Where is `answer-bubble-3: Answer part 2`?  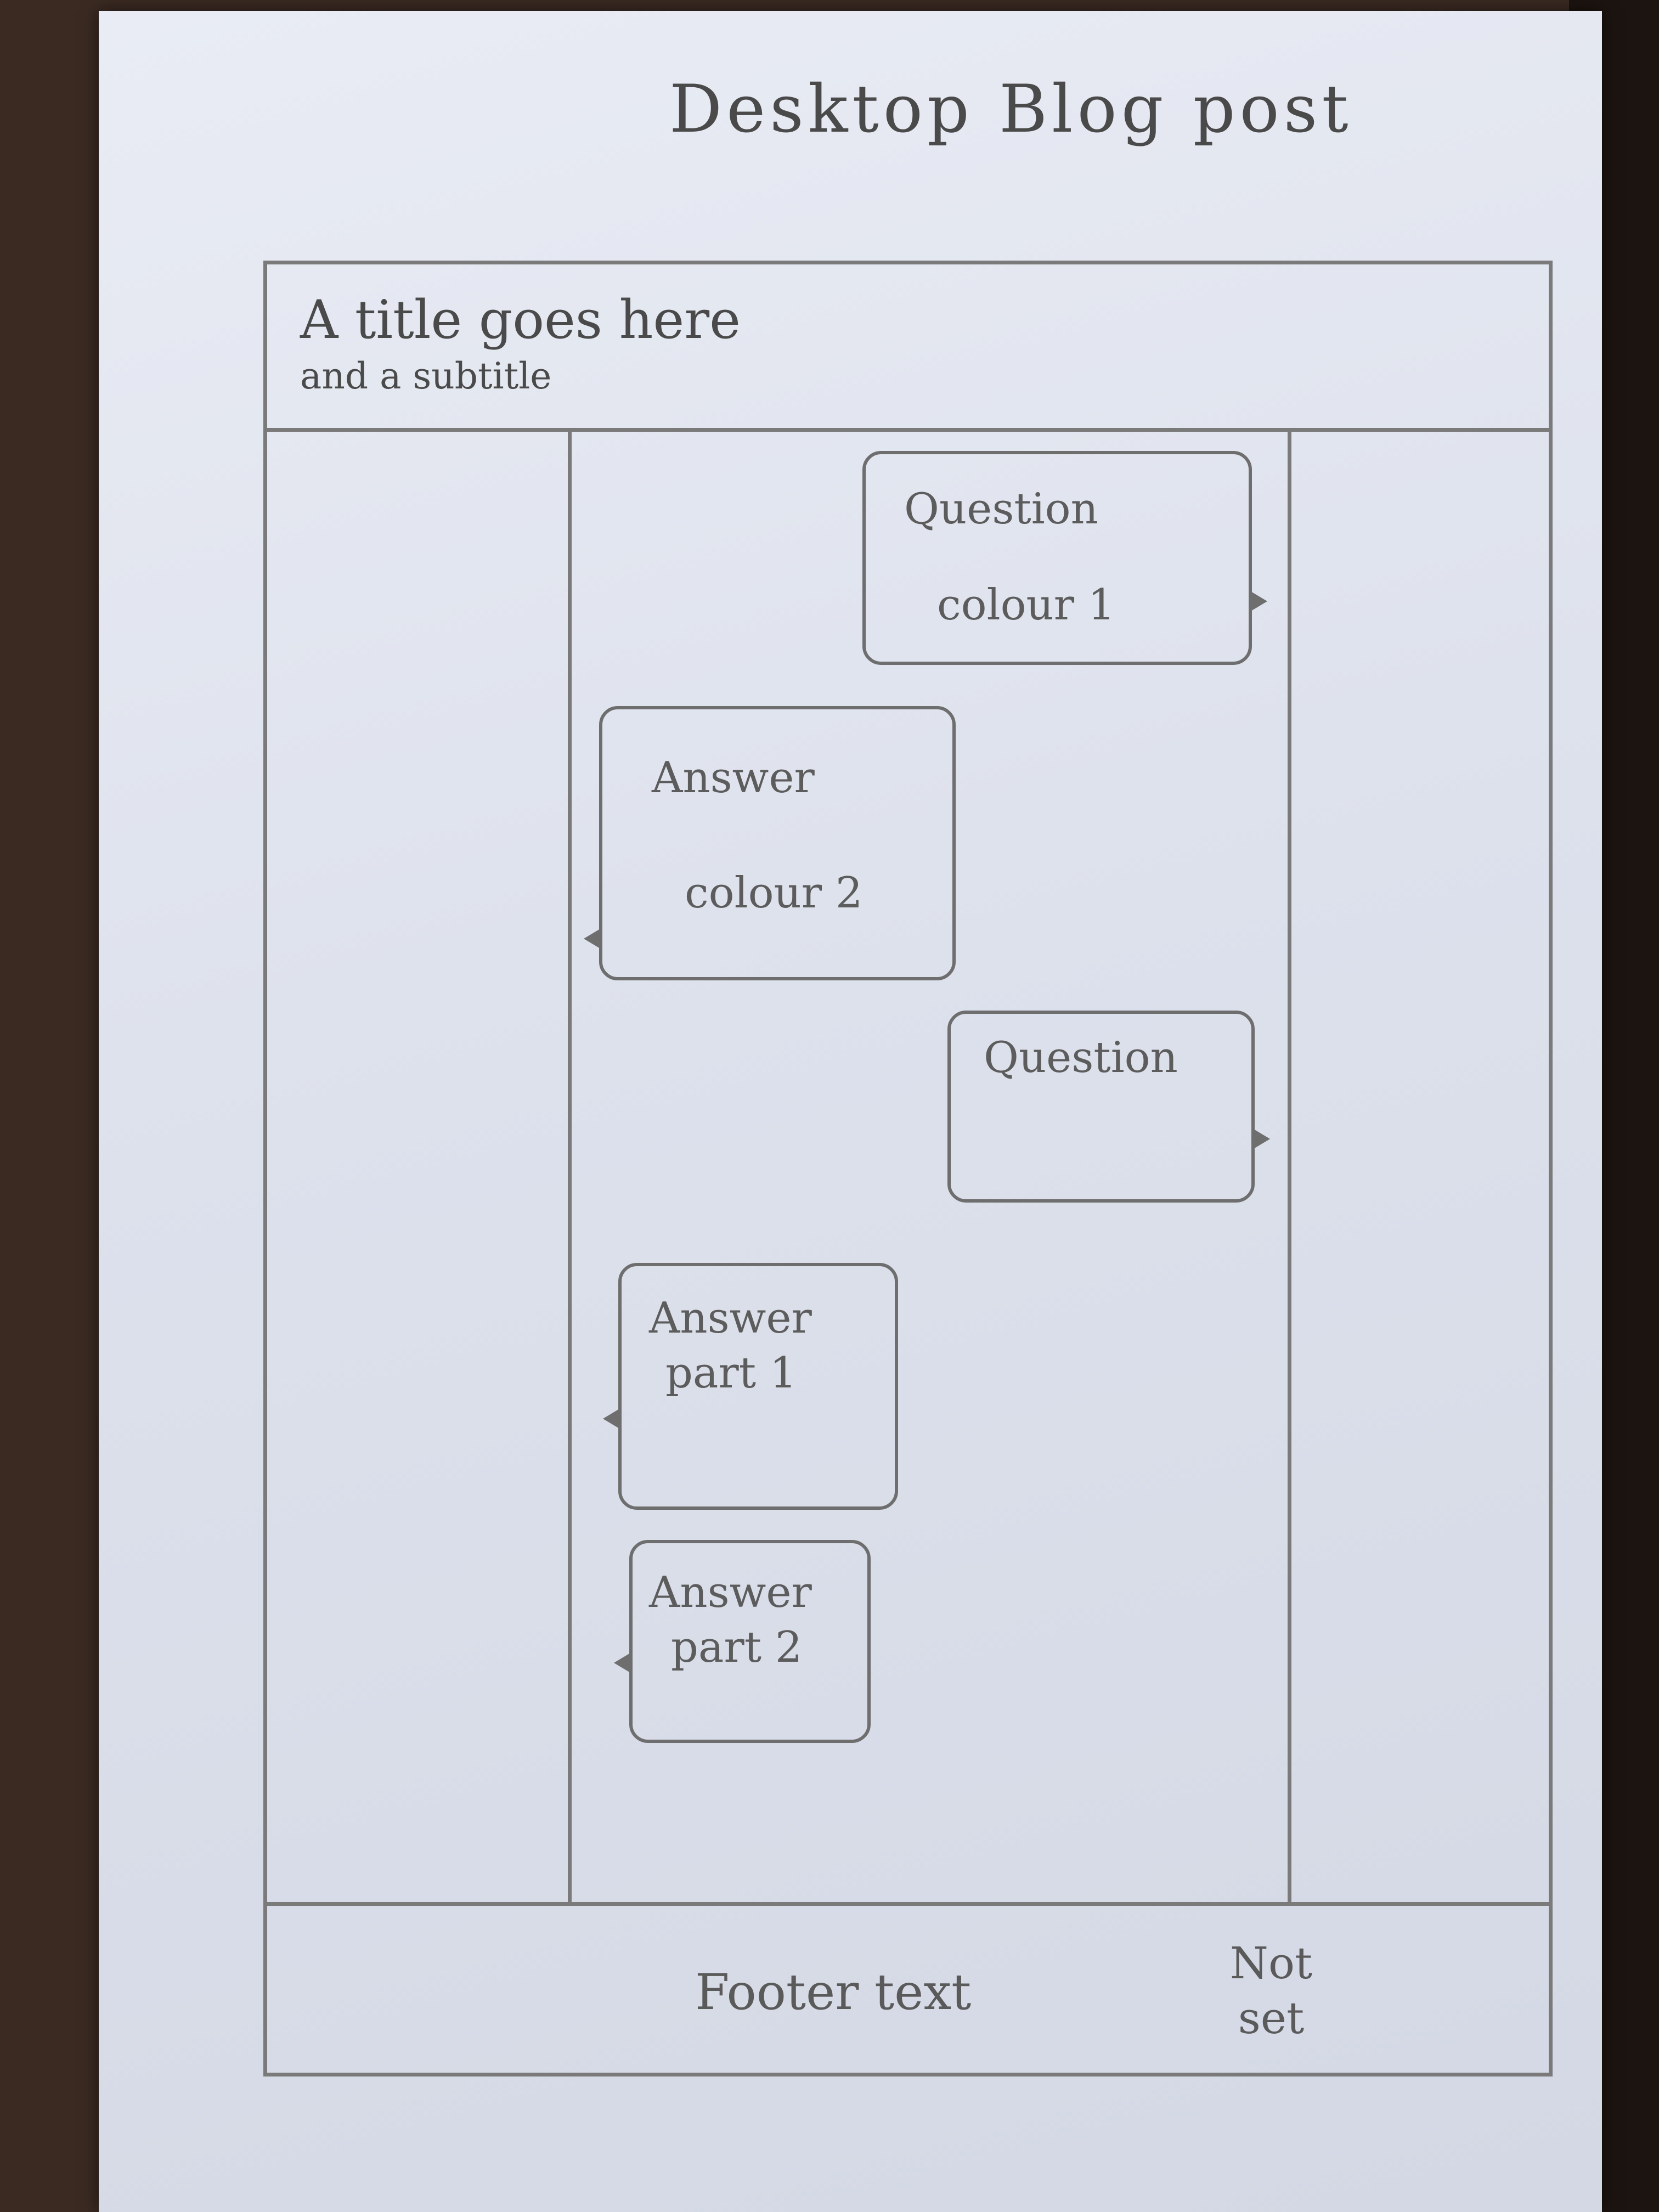 answer-bubble-3: Answer part 2 is located at coordinates (742, 1641).